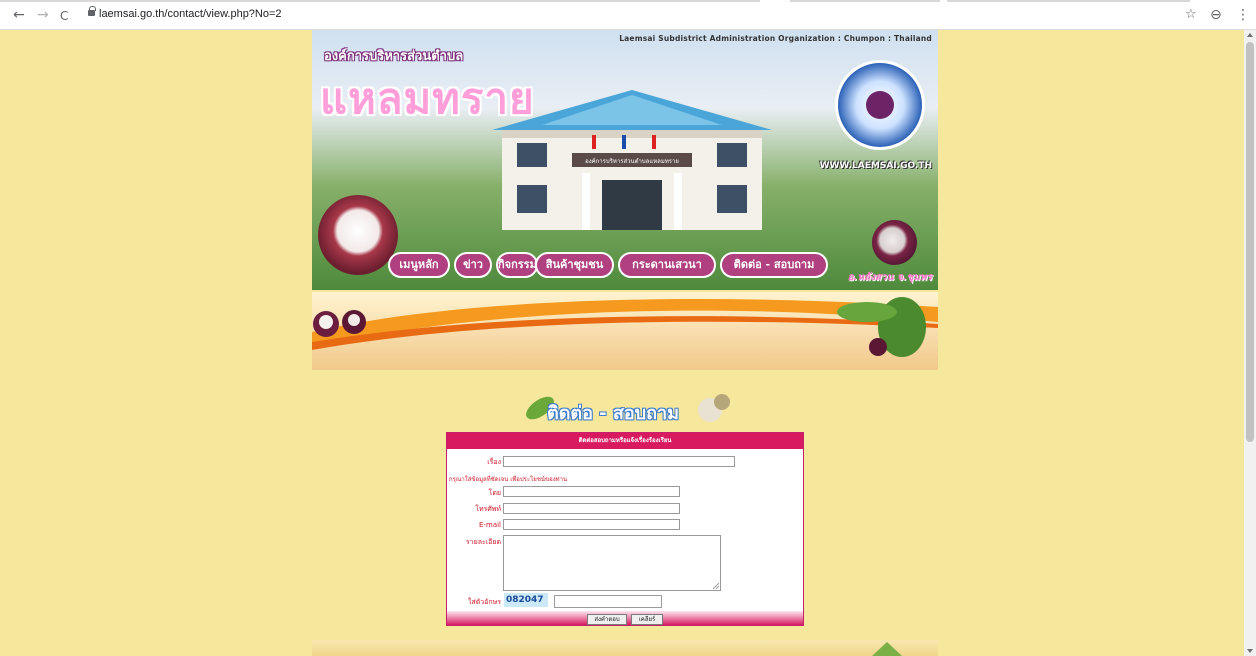  Describe the element at coordinates (667, 265) in the screenshot. I see `menu-webboard: กระดานเสวนา` at that location.